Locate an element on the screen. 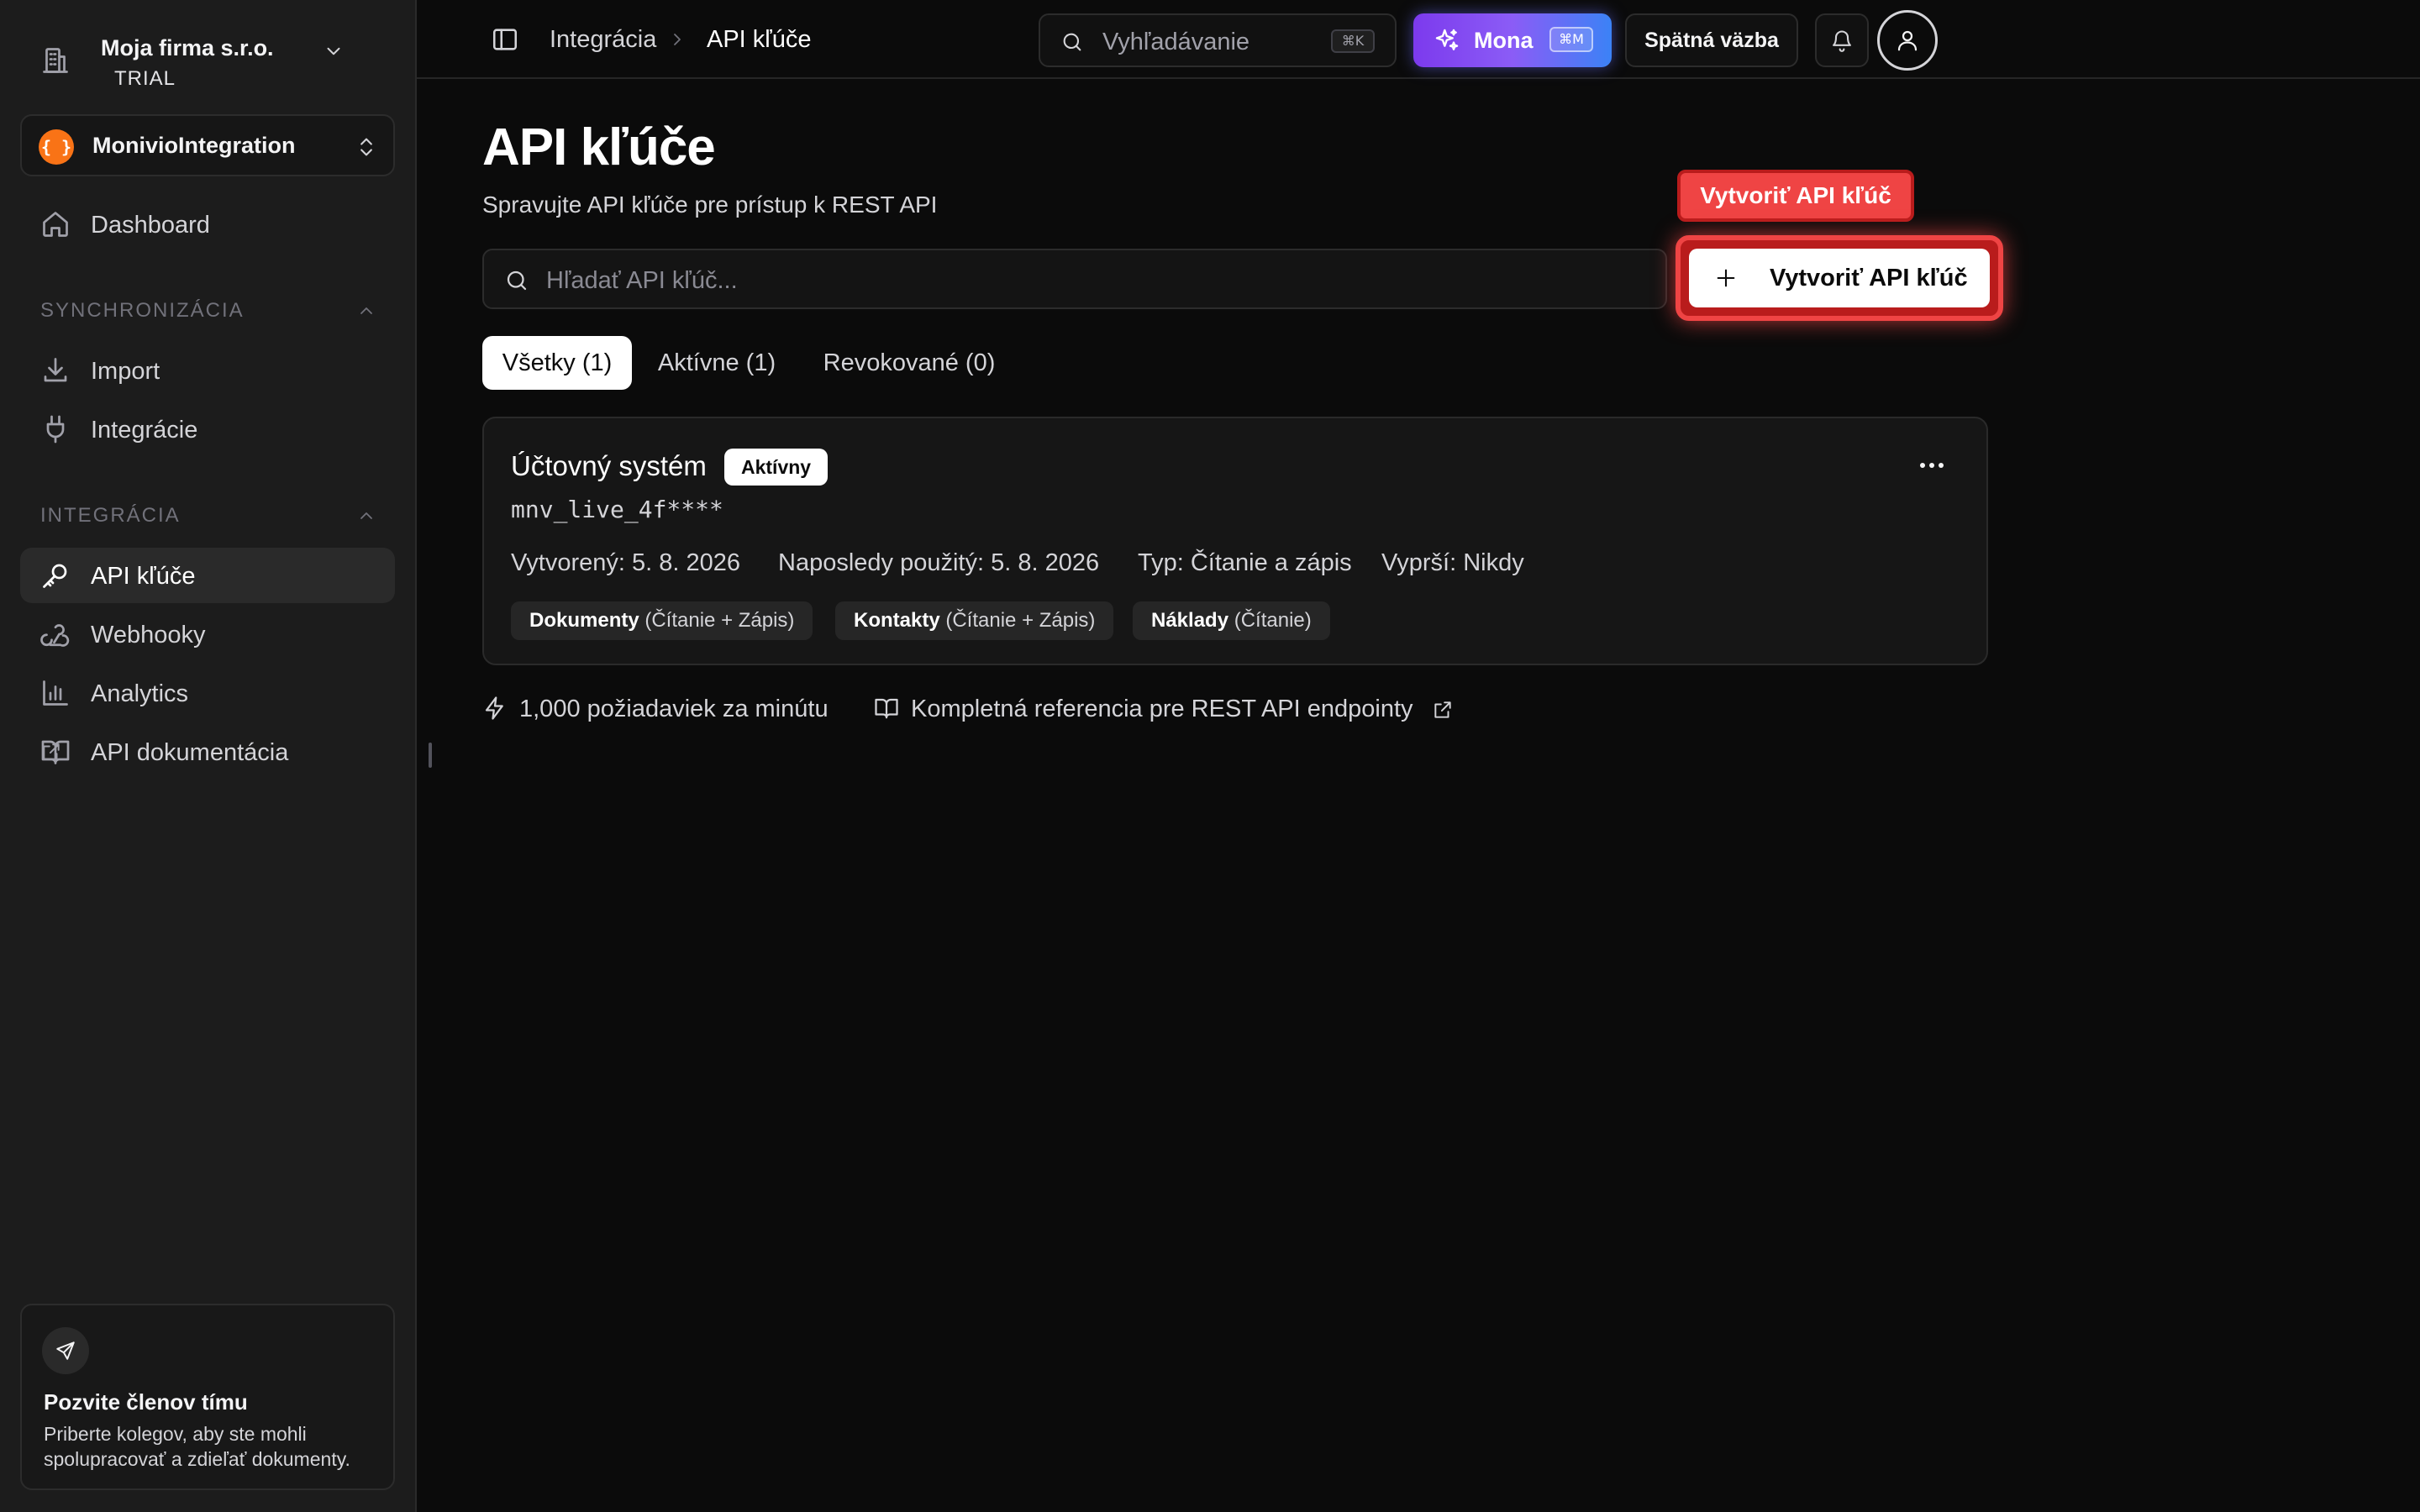  create-button-label: Vytvoriť API kľúč is located at coordinates (1869, 278).